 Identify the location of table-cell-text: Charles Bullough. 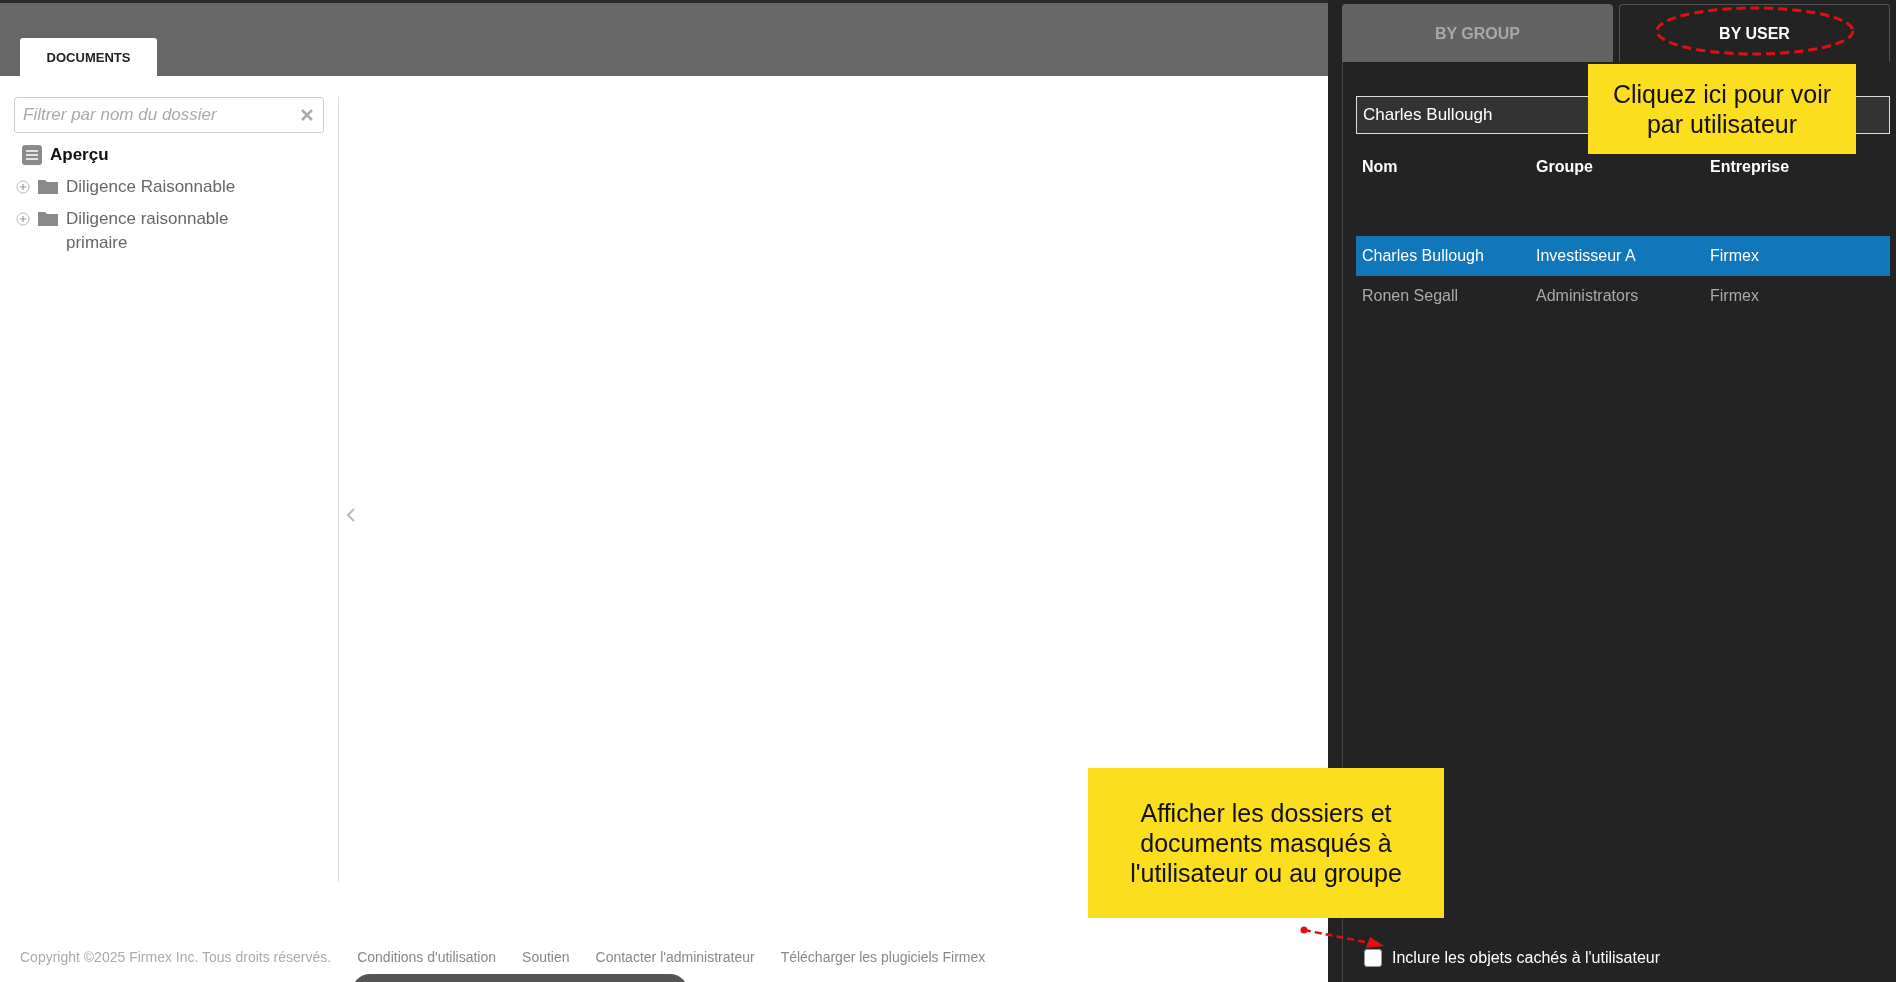
(1423, 256).